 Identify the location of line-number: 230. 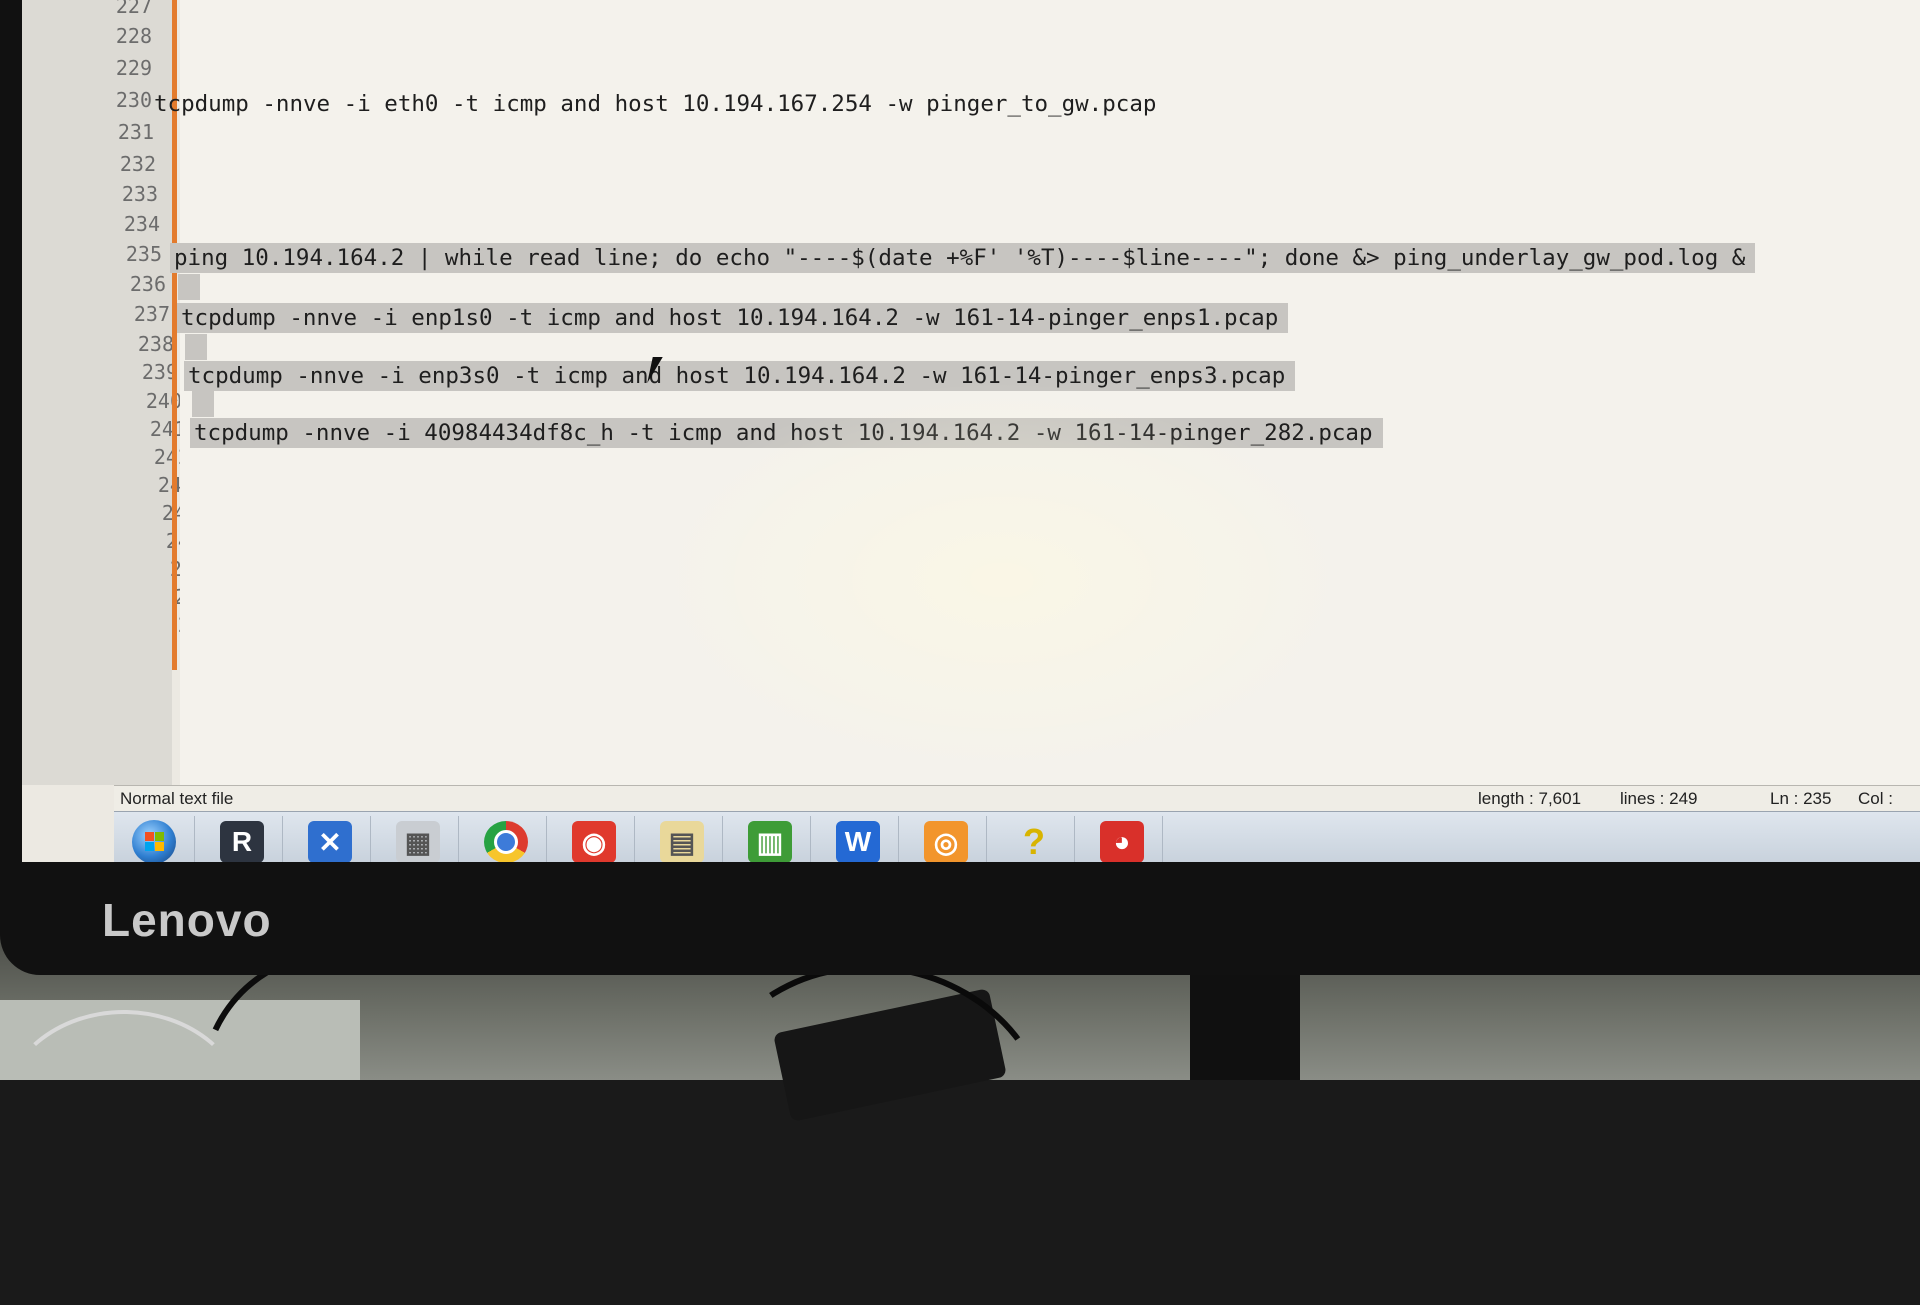
(133, 100).